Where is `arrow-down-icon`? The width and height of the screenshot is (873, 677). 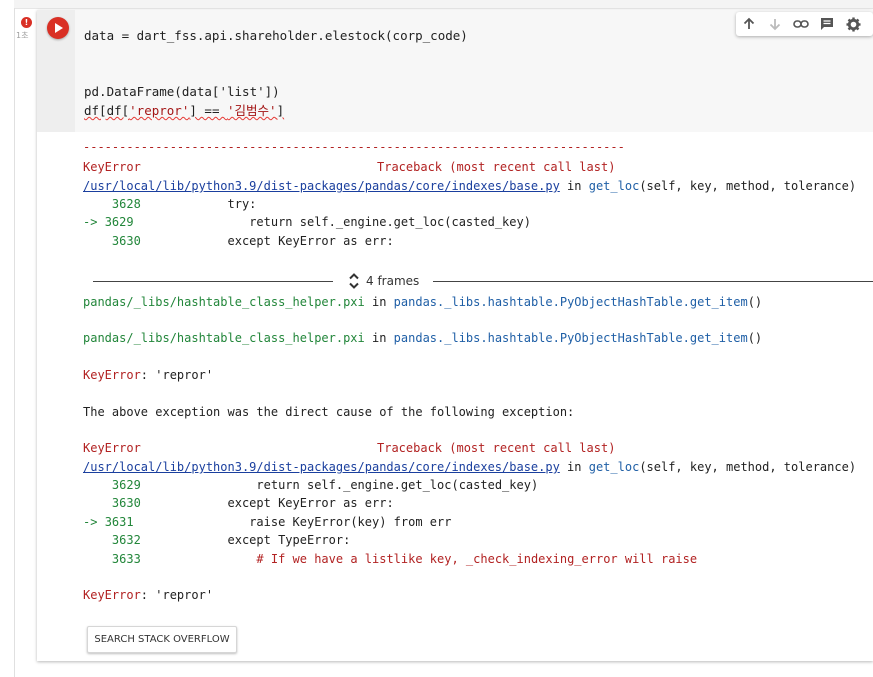 arrow-down-icon is located at coordinates (775, 24).